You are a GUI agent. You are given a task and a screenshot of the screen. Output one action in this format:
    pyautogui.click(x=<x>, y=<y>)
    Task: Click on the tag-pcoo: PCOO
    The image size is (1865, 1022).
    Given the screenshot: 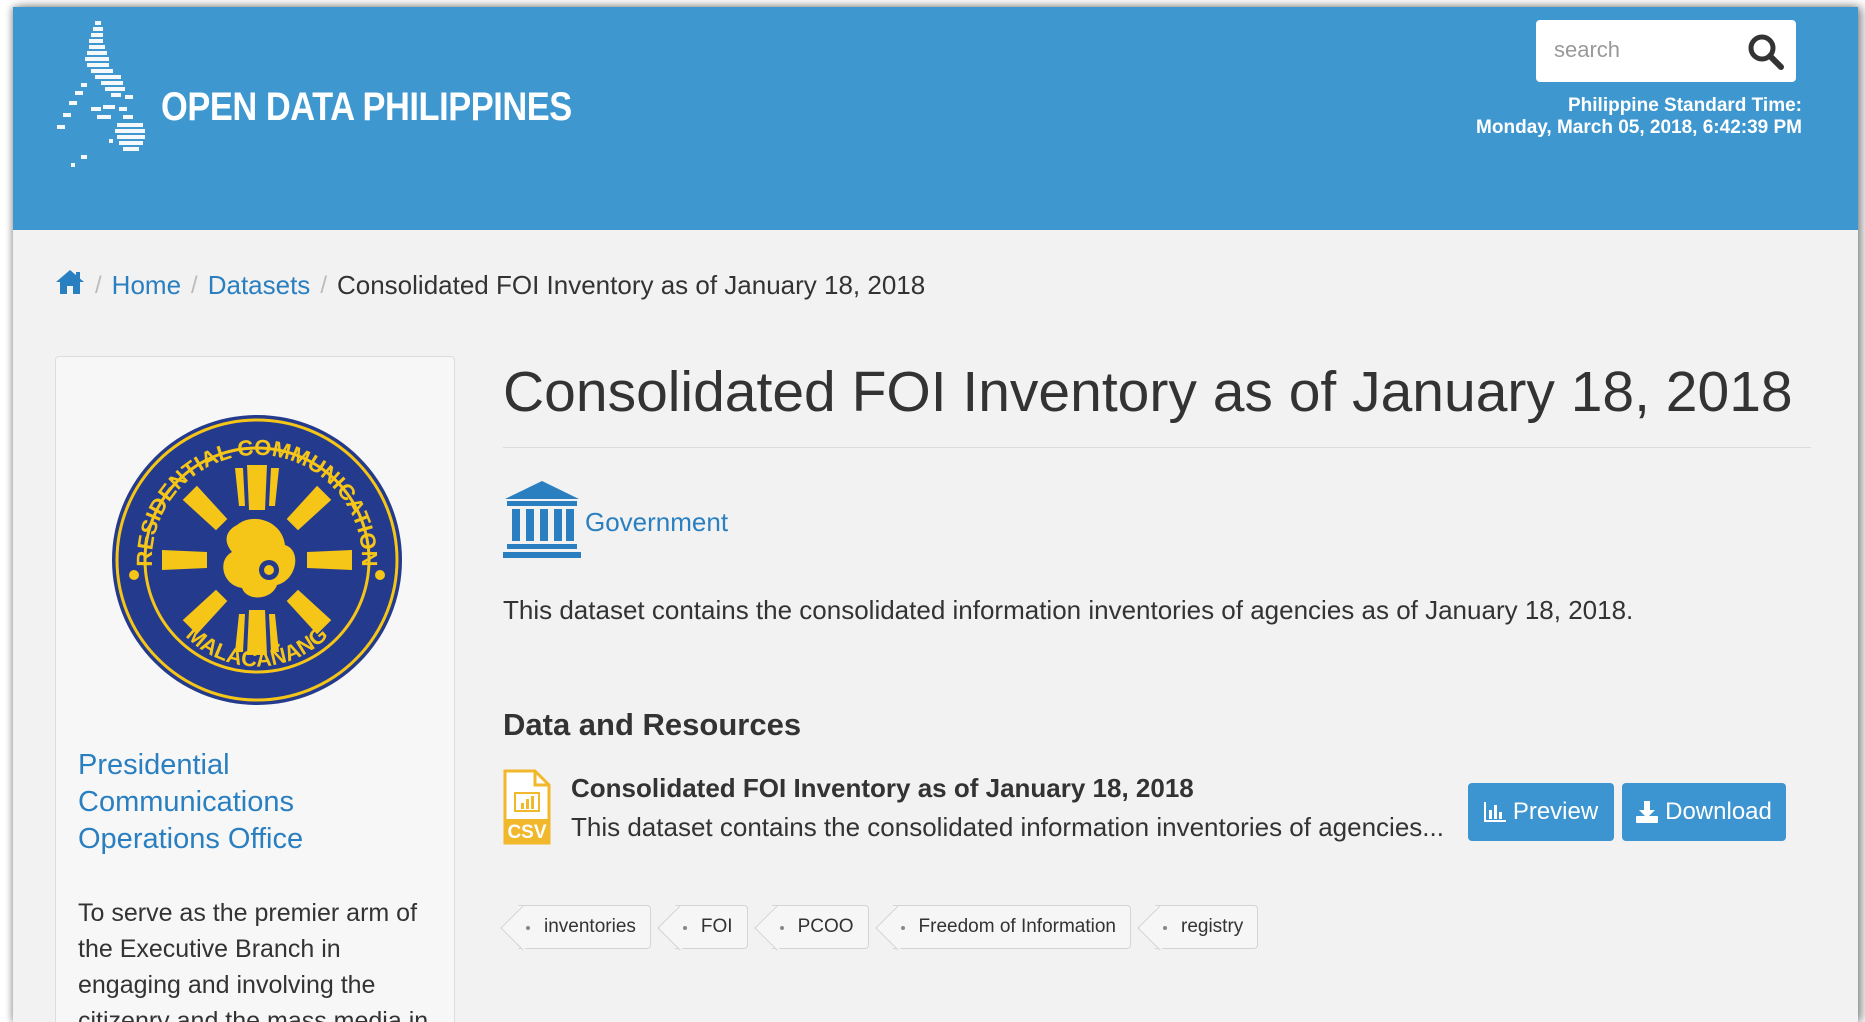 What is the action you would take?
    pyautogui.click(x=820, y=927)
    